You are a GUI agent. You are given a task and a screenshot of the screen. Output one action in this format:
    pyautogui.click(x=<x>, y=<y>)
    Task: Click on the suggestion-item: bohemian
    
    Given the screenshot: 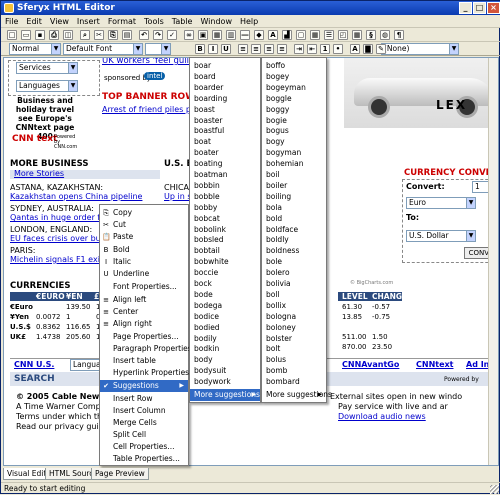 What is the action you would take?
    pyautogui.click(x=294, y=163)
    